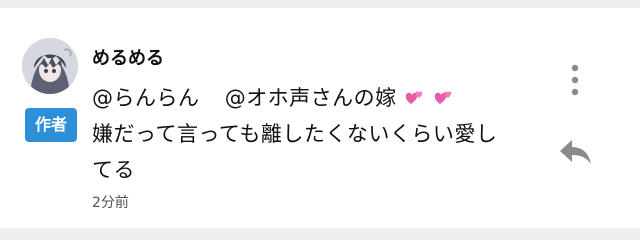  What do you see at coordinates (146, 98) in the screenshot?
I see `mention-link: @らんらん` at bounding box center [146, 98].